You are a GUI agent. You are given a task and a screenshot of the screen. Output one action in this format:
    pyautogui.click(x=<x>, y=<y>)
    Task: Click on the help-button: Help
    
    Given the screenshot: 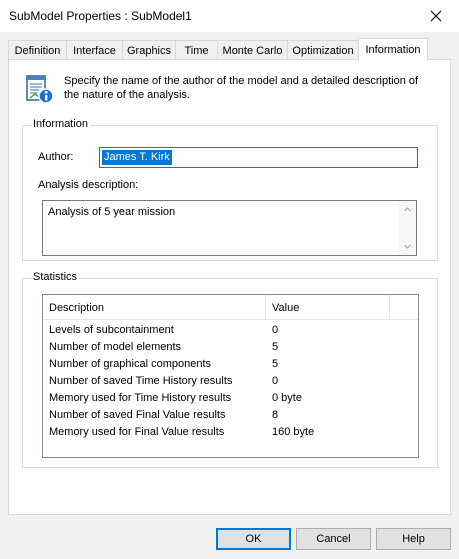 What is the action you would take?
    pyautogui.click(x=413, y=539)
    